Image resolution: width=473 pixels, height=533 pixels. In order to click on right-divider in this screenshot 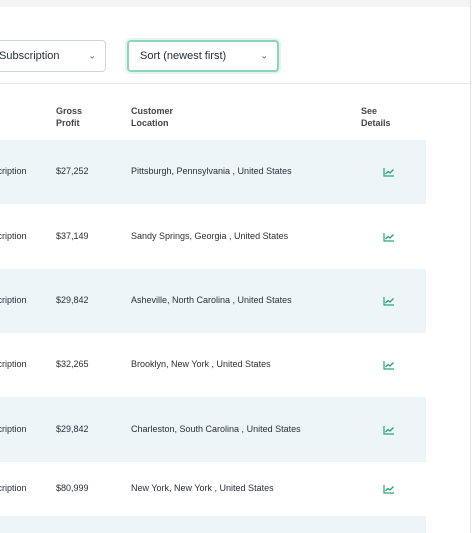, I will do `click(470, 266)`.